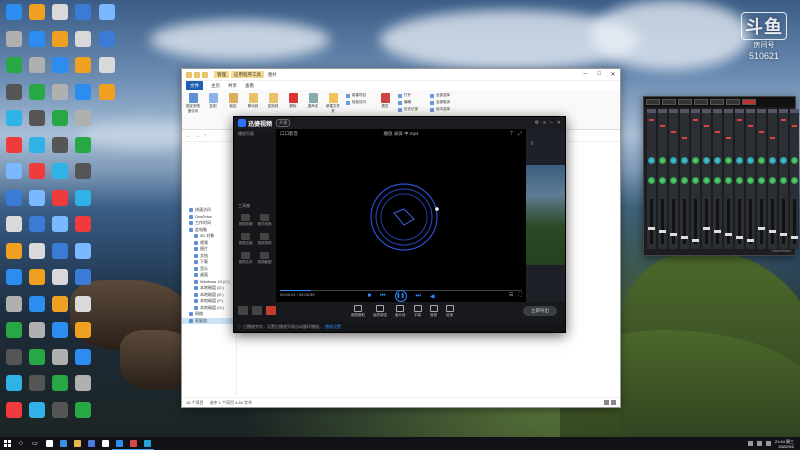 The height and width of the screenshot is (450, 800). I want to click on context-tab-manage: 管理, so click(221, 74).